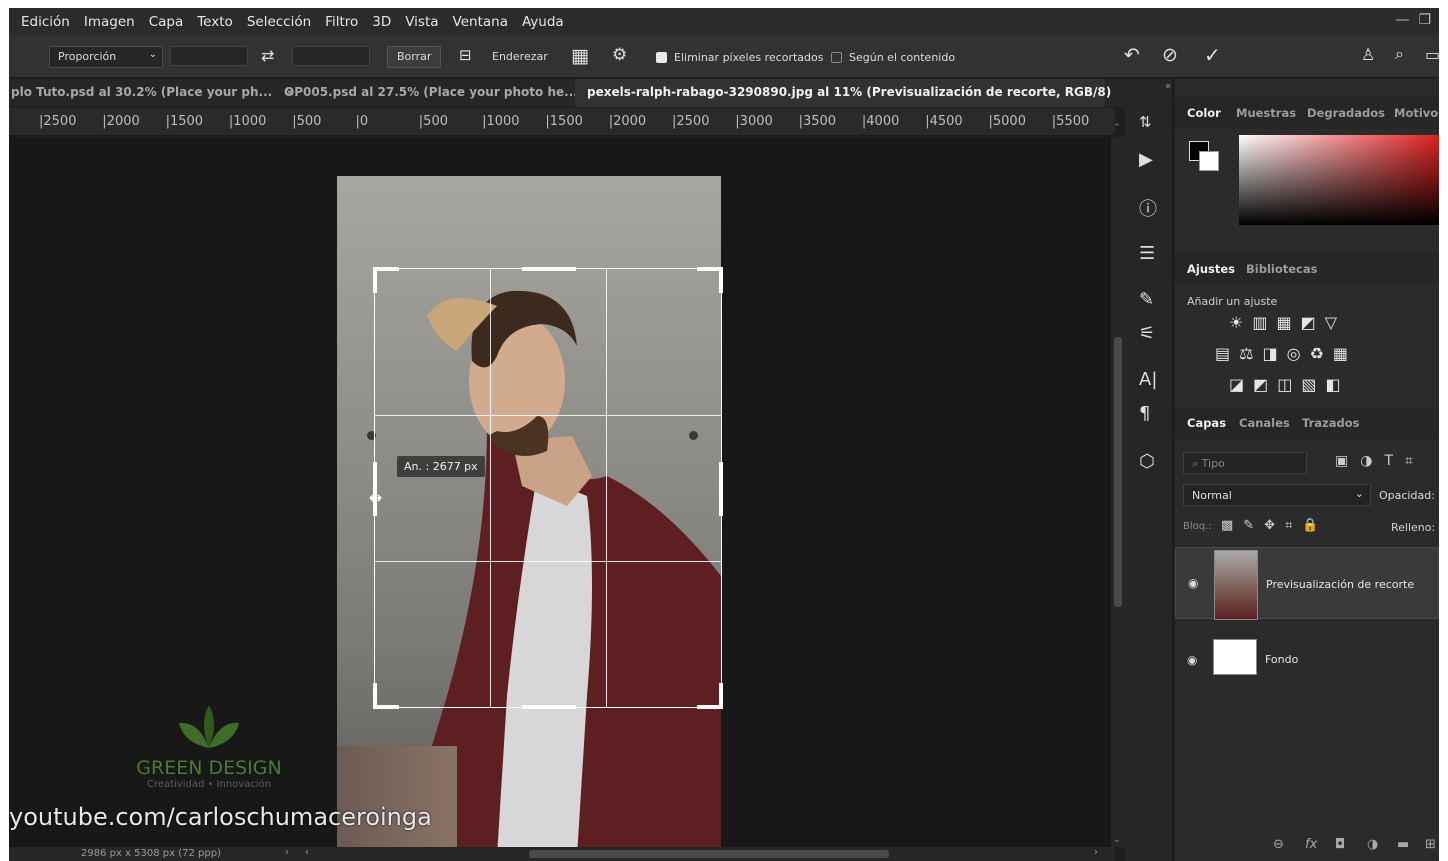 Image resolution: width=1448 pixels, height=861 pixels. I want to click on layer-row-crop-preview: ◉ Previsualización de recorte, so click(1307, 583).